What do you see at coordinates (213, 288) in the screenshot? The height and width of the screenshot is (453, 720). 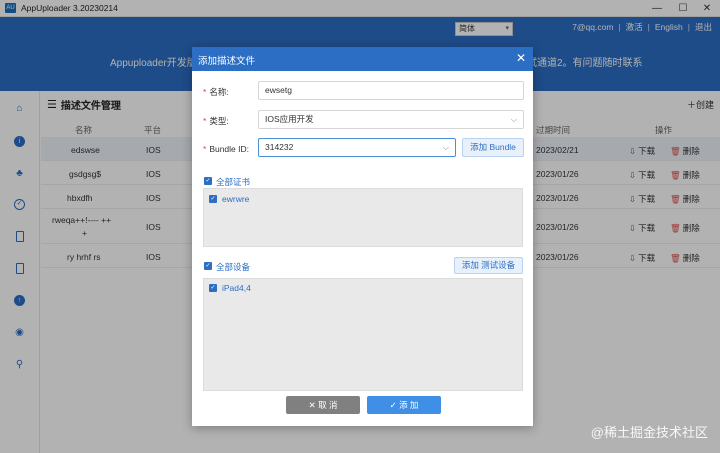 I see `device-checkbox: ✓` at bounding box center [213, 288].